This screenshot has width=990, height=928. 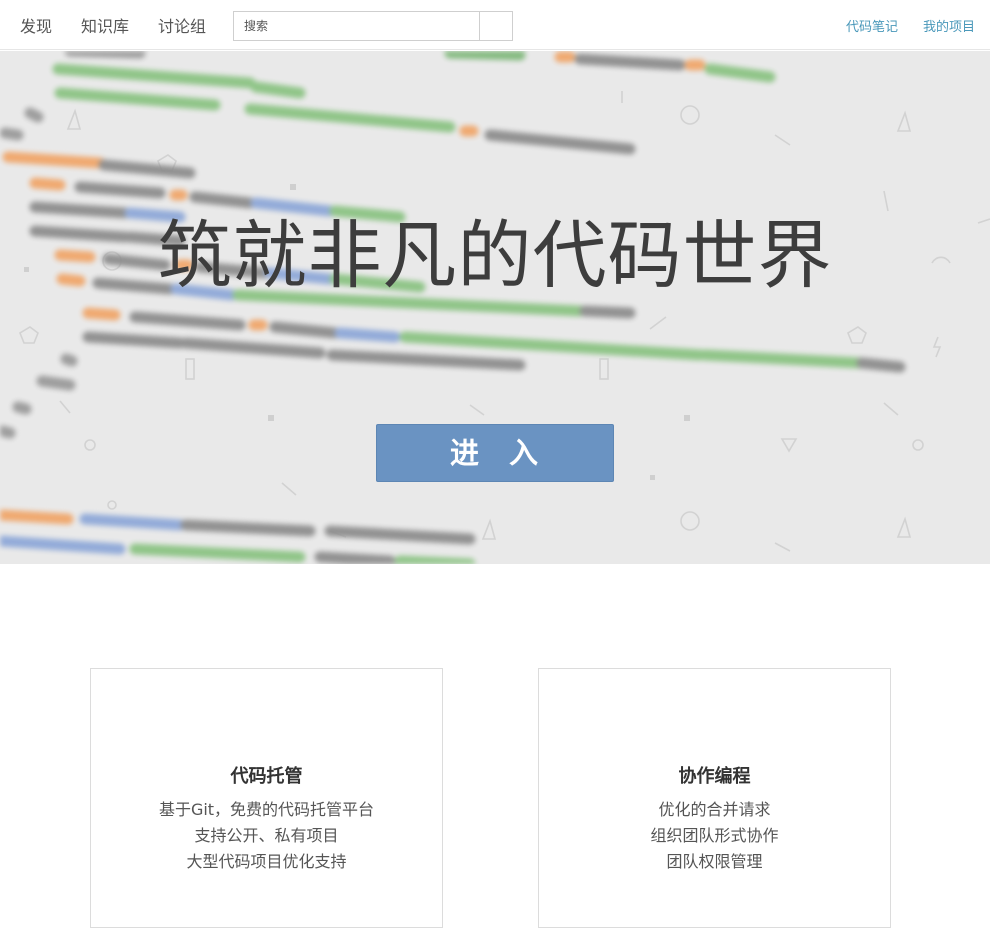 What do you see at coordinates (266, 861) in the screenshot?
I see `feature-line: 大型代码项目优化支持` at bounding box center [266, 861].